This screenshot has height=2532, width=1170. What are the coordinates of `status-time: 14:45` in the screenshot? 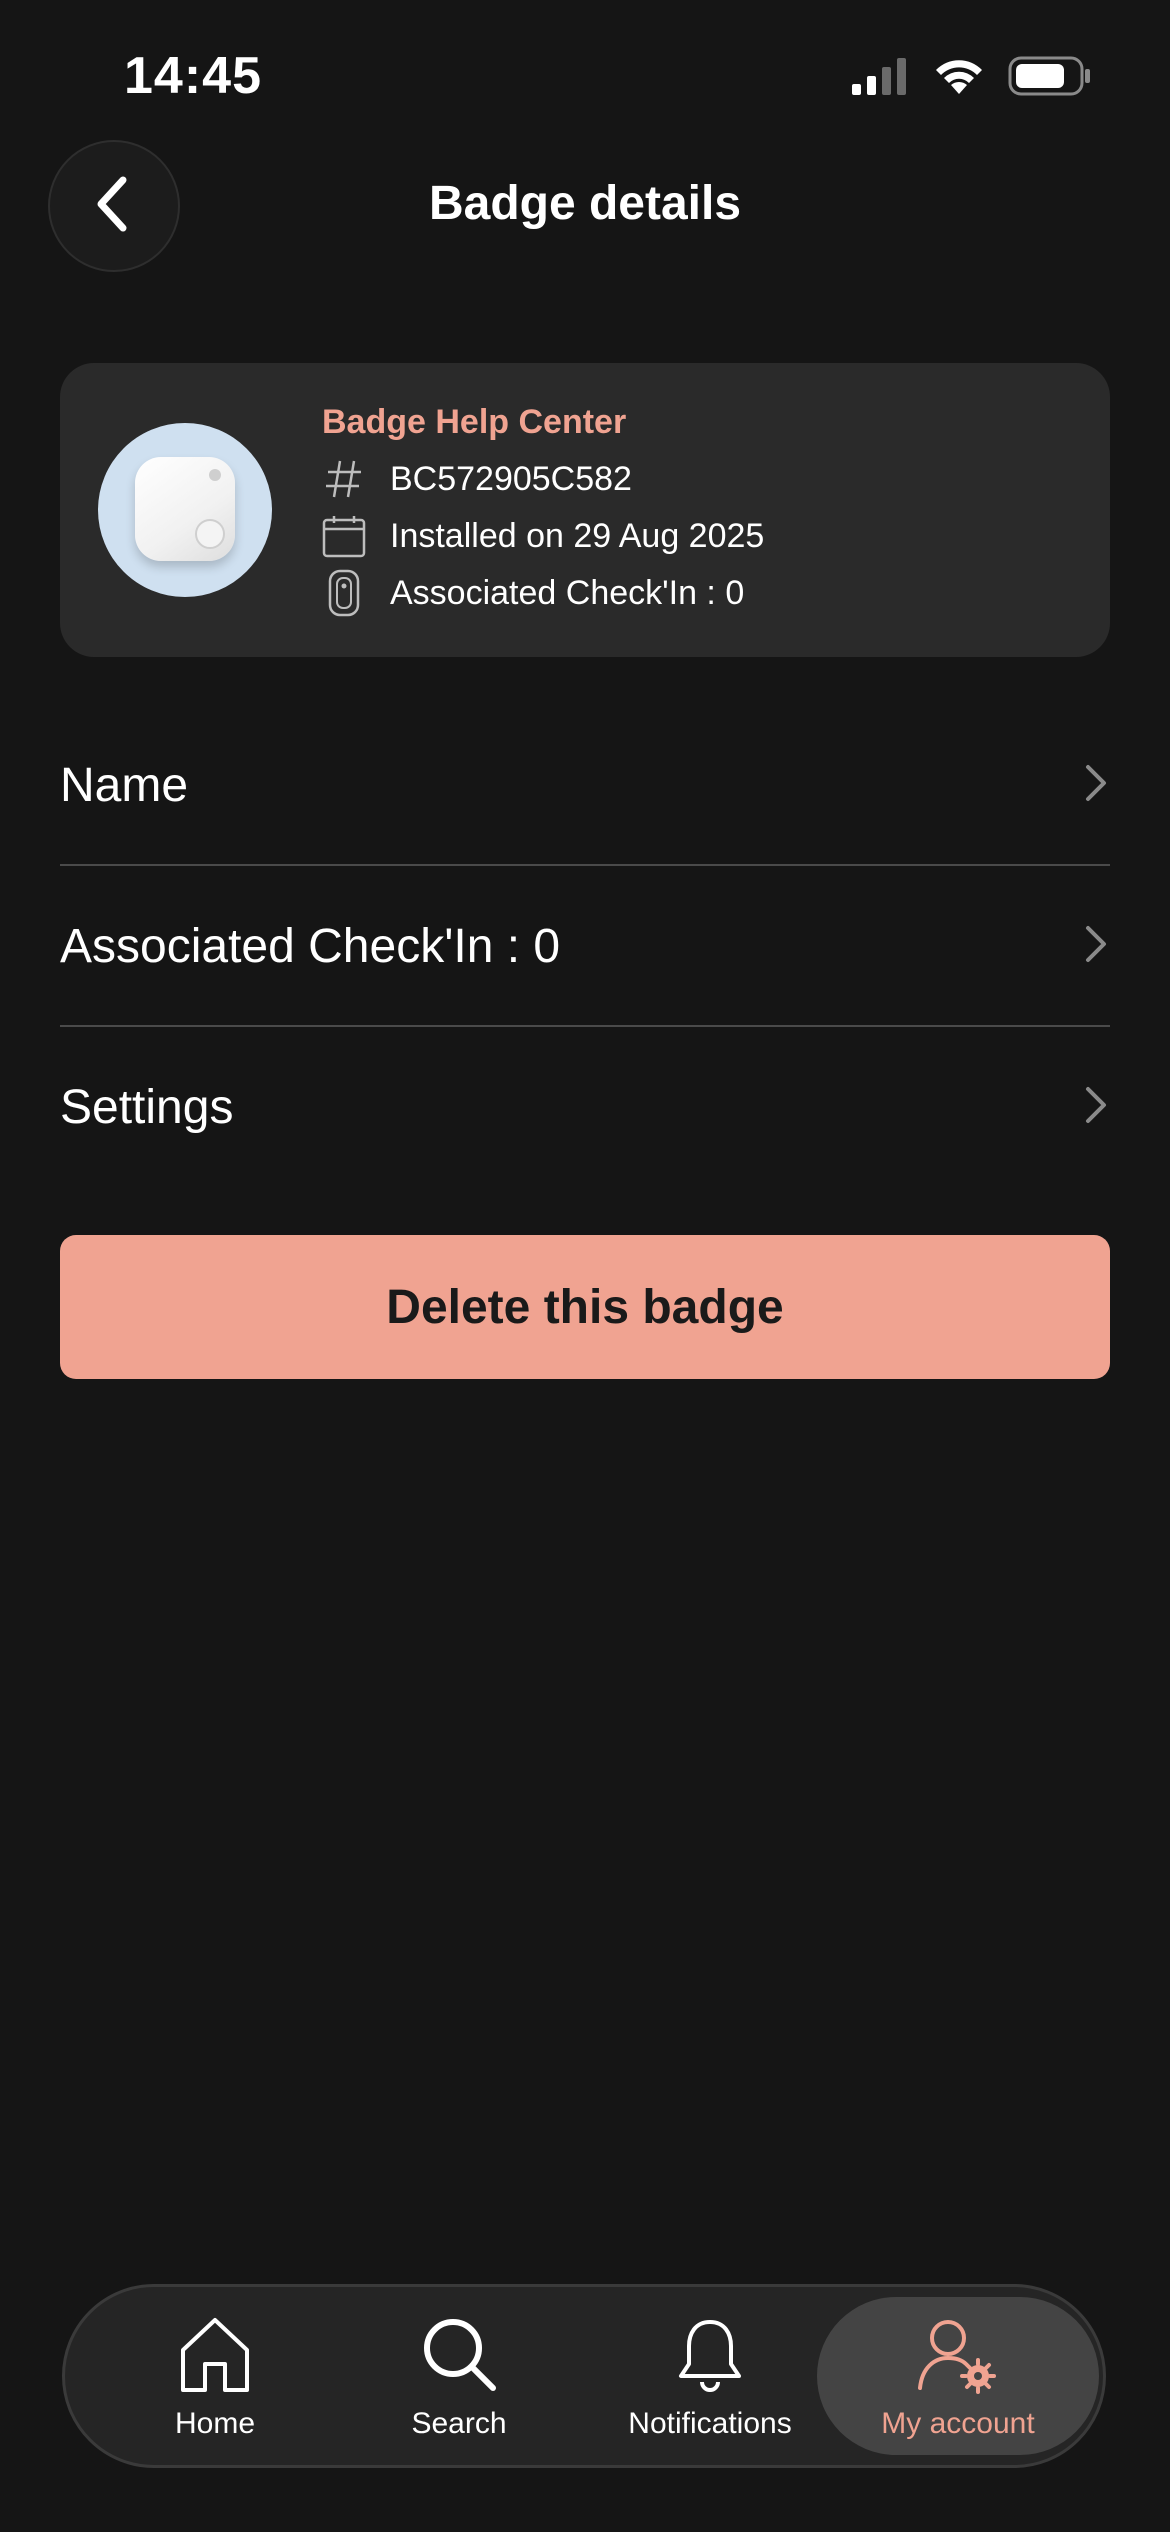 It's located at (193, 76).